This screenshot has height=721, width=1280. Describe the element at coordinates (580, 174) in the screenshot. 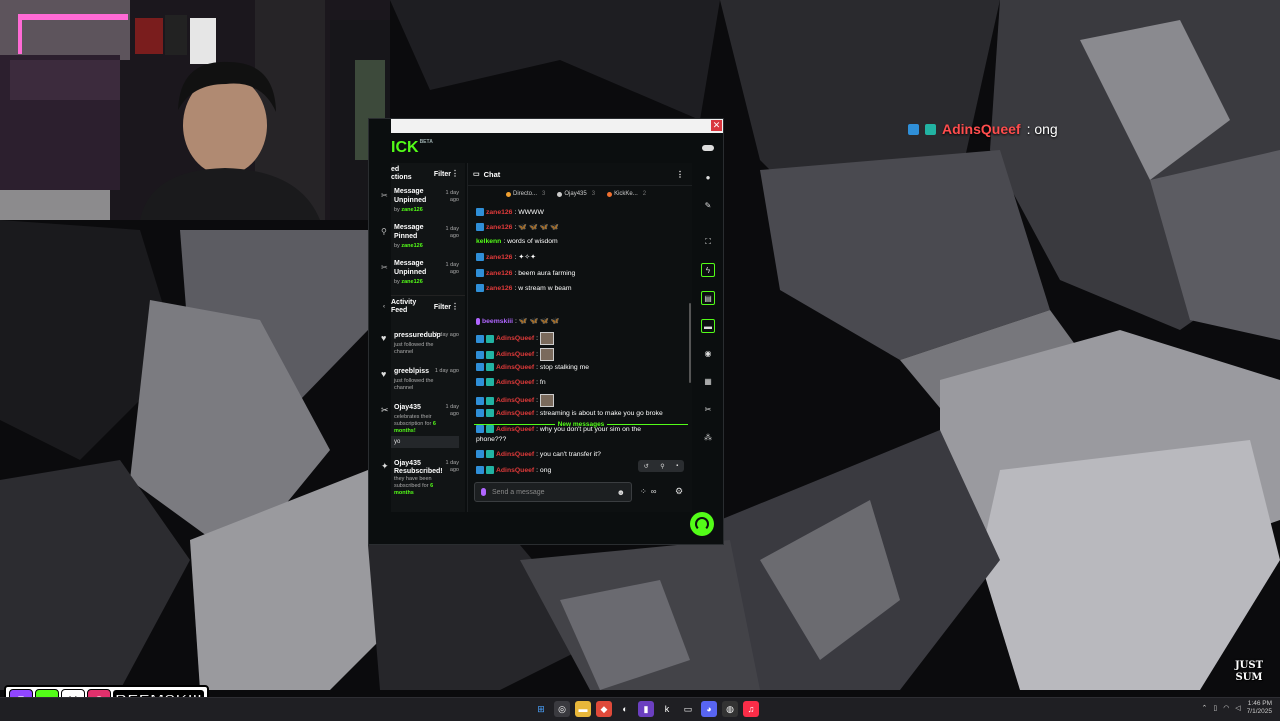

I see `chat-header: ▭ Chat ⋮` at that location.